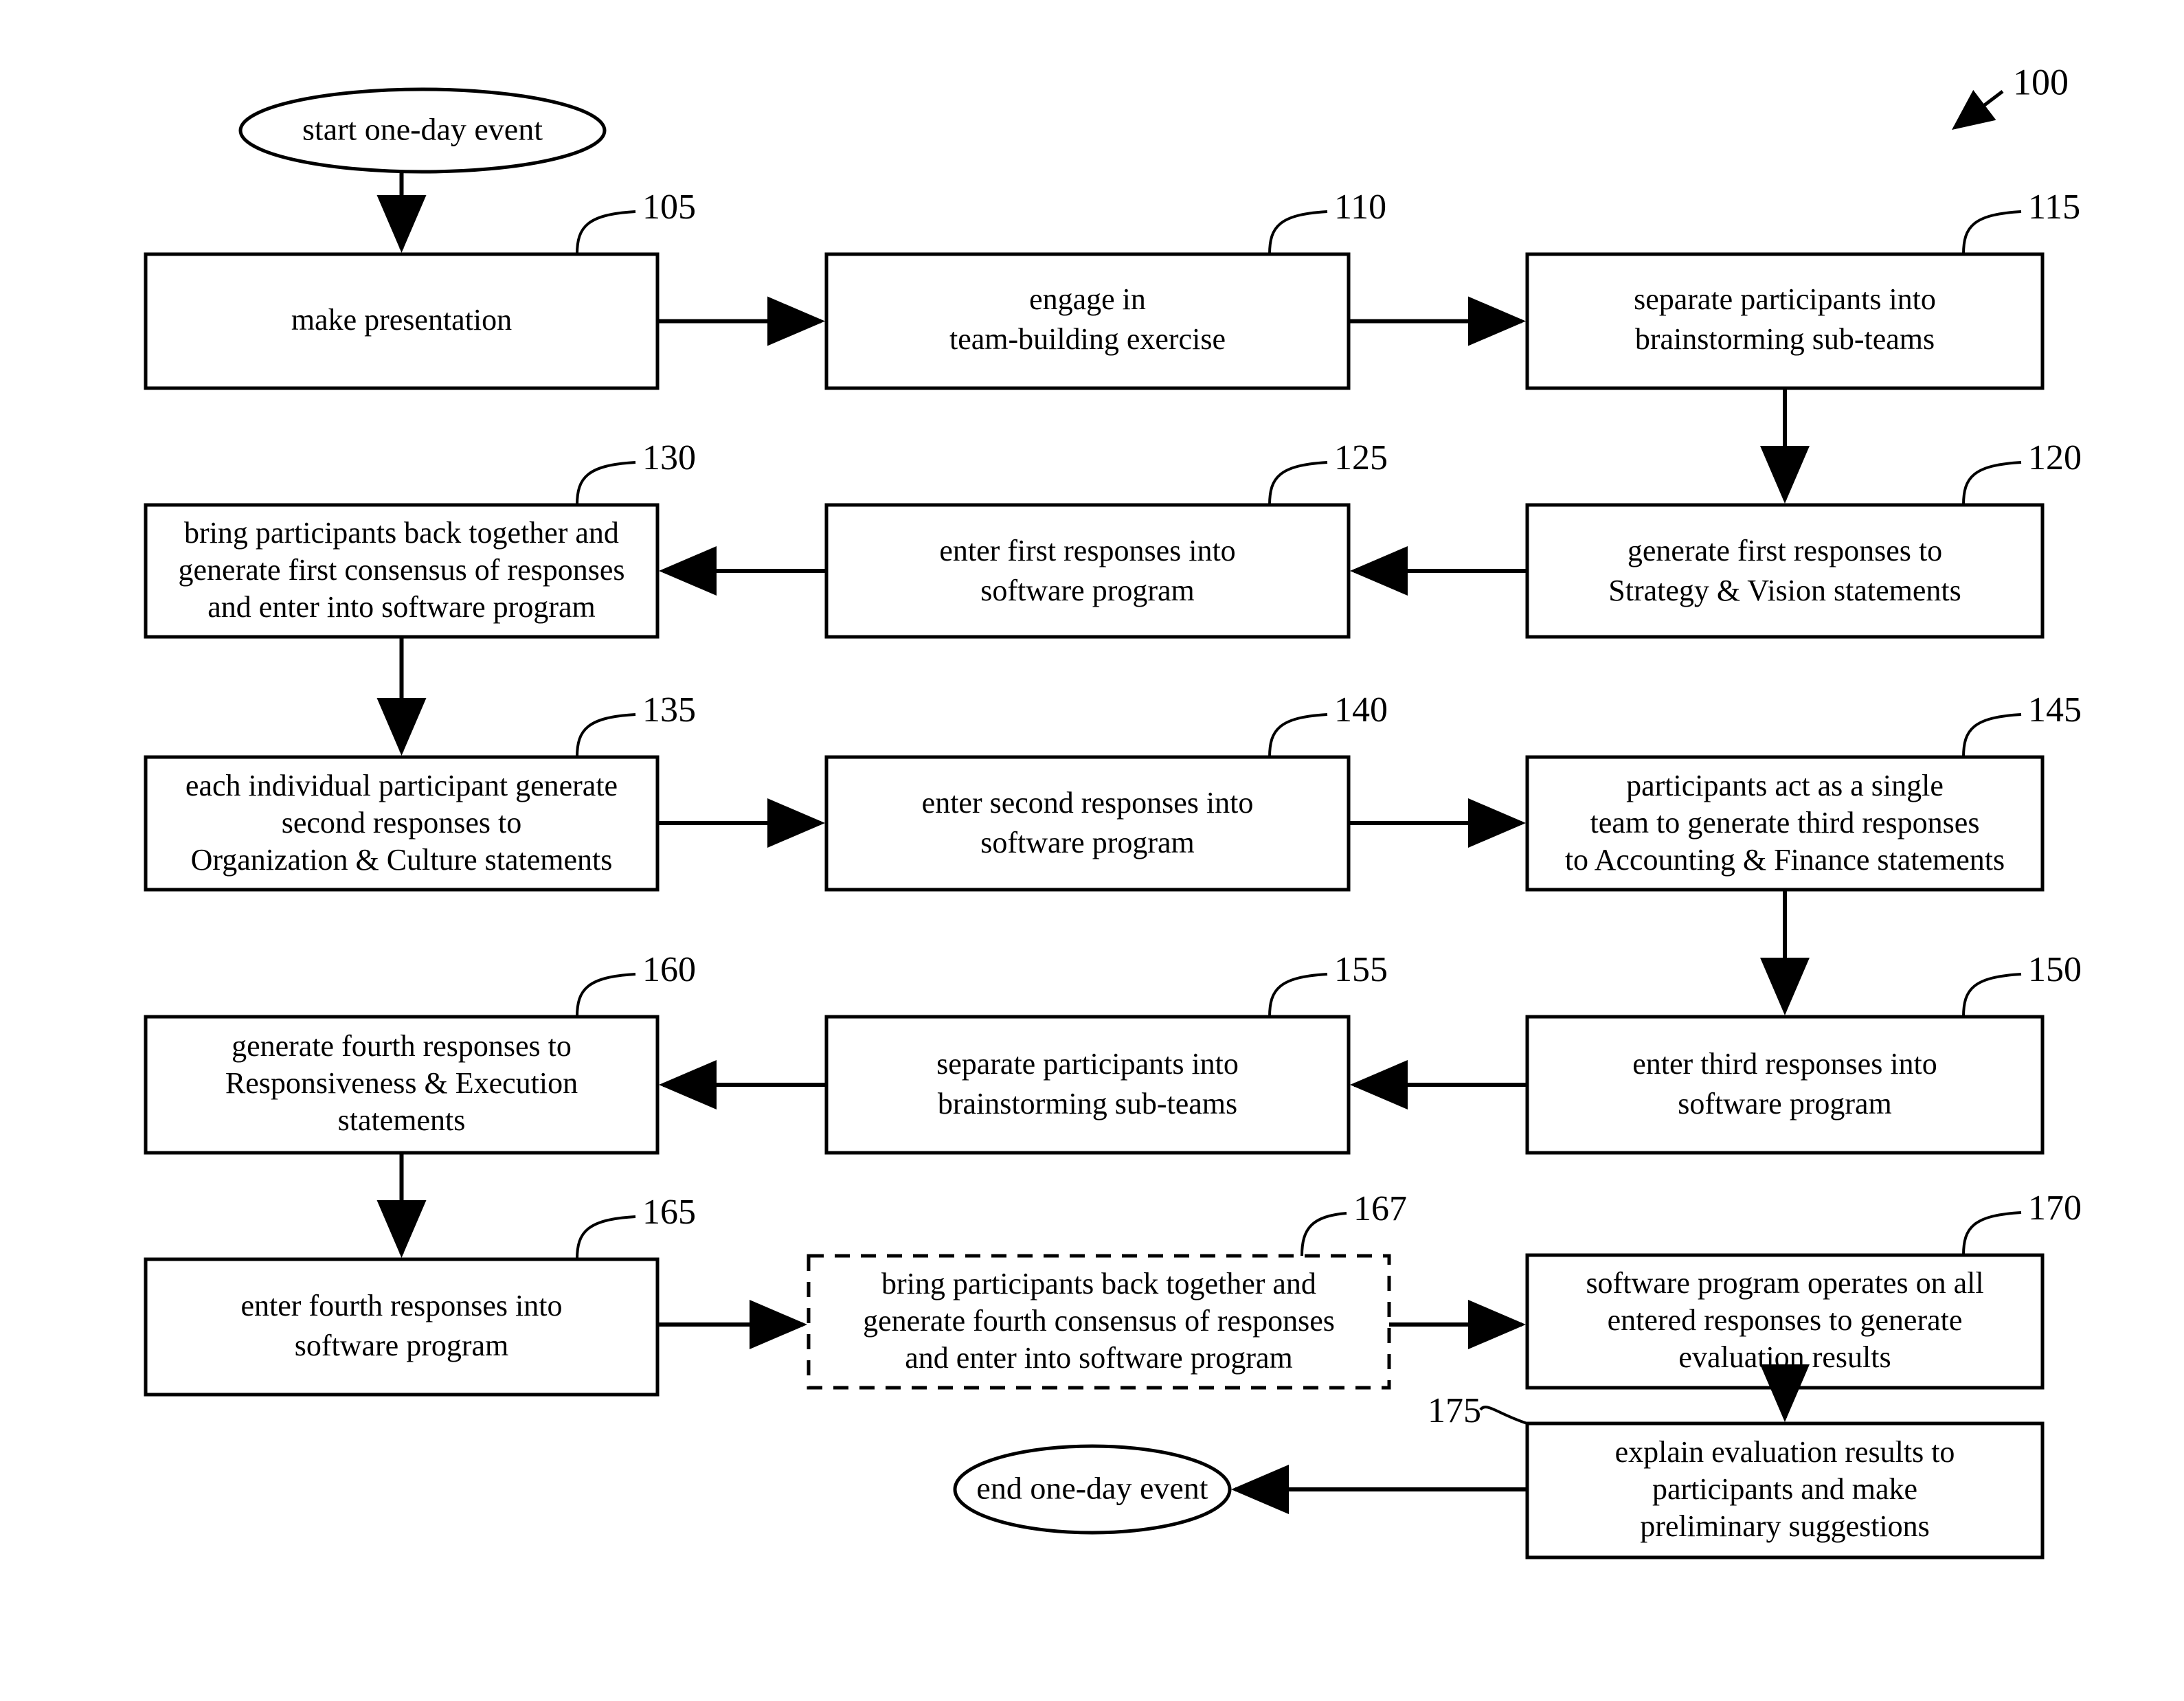  What do you see at coordinates (1785, 321) in the screenshot?
I see `node-115-box` at bounding box center [1785, 321].